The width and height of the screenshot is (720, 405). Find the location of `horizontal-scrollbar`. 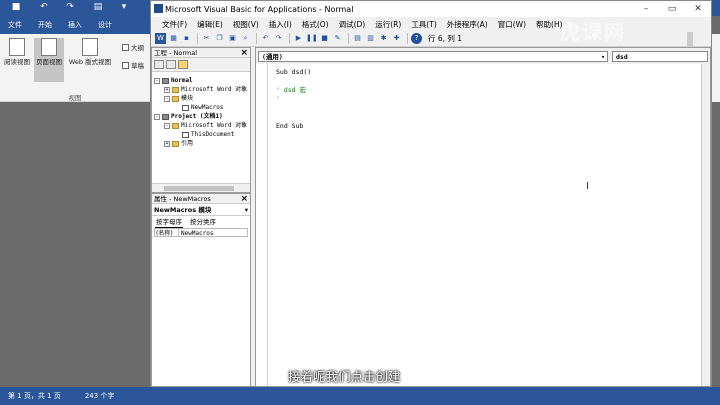

horizontal-scrollbar is located at coordinates (201, 187).